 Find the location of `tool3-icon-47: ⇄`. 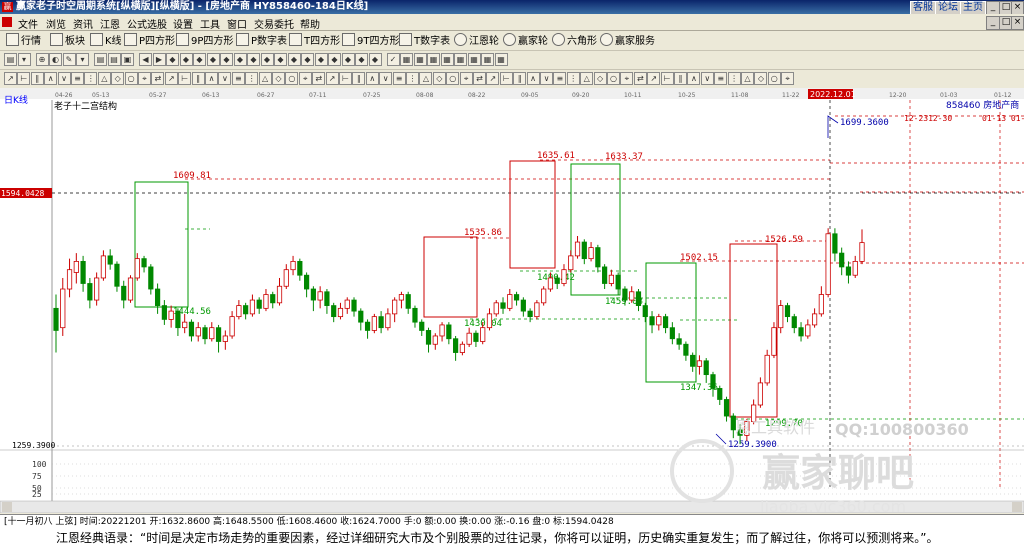

tool3-icon-47: ⇄ is located at coordinates (640, 78).